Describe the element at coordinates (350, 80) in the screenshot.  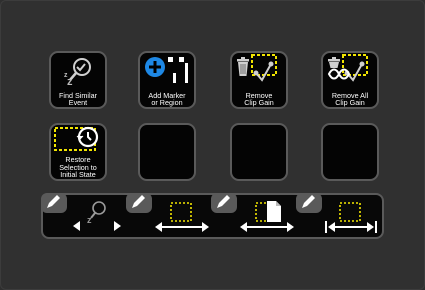
I see `remove-all-clip-gain-button: Remove All Clip Gain` at that location.